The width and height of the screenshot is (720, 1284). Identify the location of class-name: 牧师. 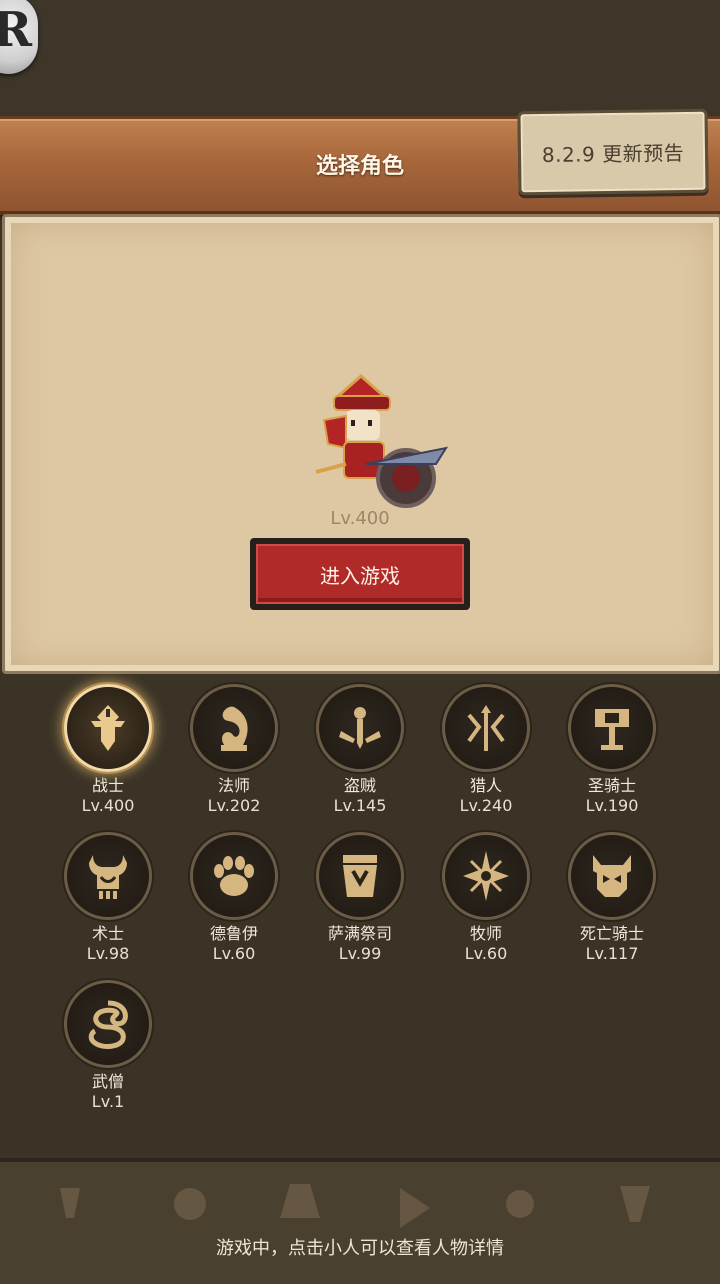
(485, 933).